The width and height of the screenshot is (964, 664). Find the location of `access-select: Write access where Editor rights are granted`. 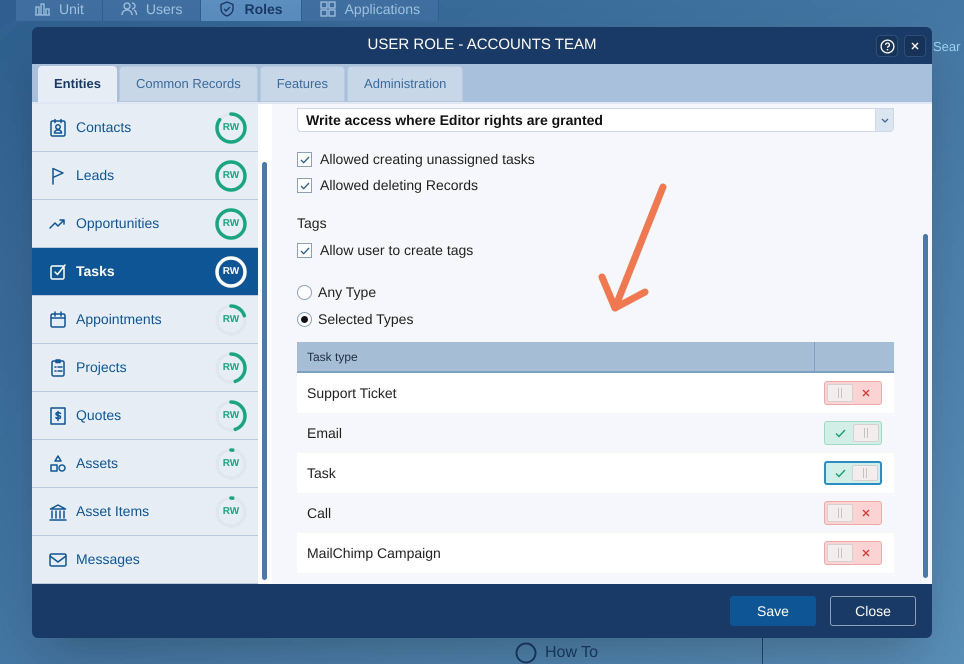

access-select: Write access where Editor rights are granted is located at coordinates (595, 120).